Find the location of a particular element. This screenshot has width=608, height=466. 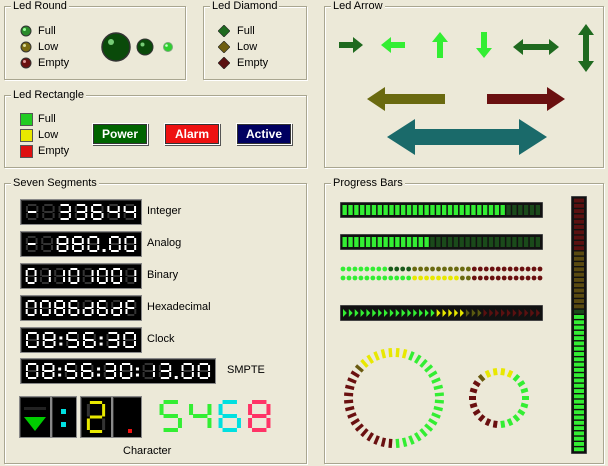

alarm-button: Alarm is located at coordinates (192, 134).